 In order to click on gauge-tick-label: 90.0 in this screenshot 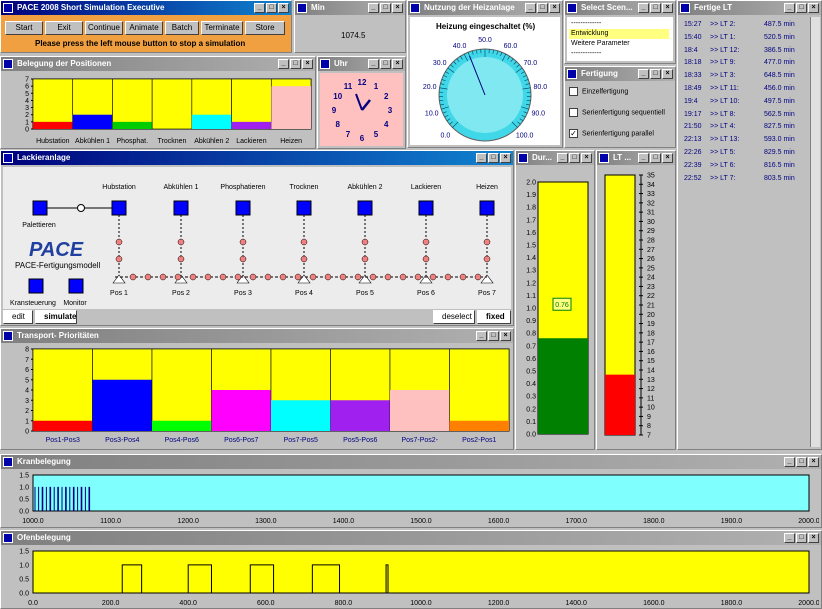, I will do `click(538, 113)`.